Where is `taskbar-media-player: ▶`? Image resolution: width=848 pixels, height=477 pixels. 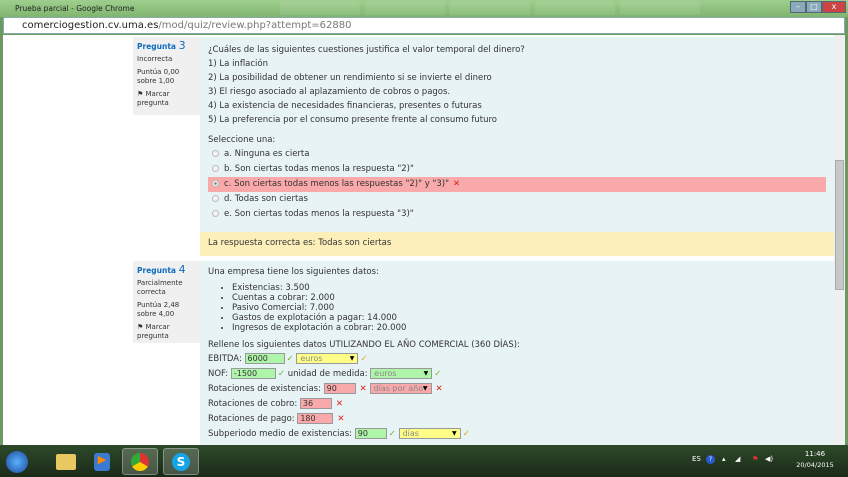 taskbar-media-player: ▶ is located at coordinates (102, 461).